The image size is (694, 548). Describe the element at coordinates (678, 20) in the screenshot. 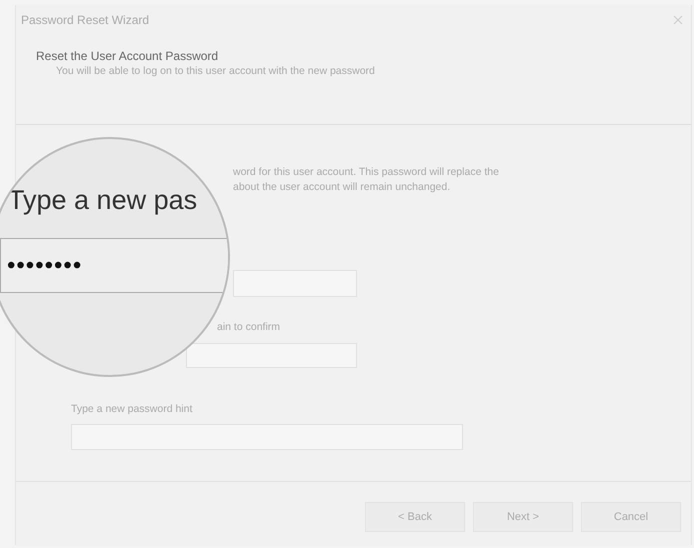

I see `close-icon` at that location.